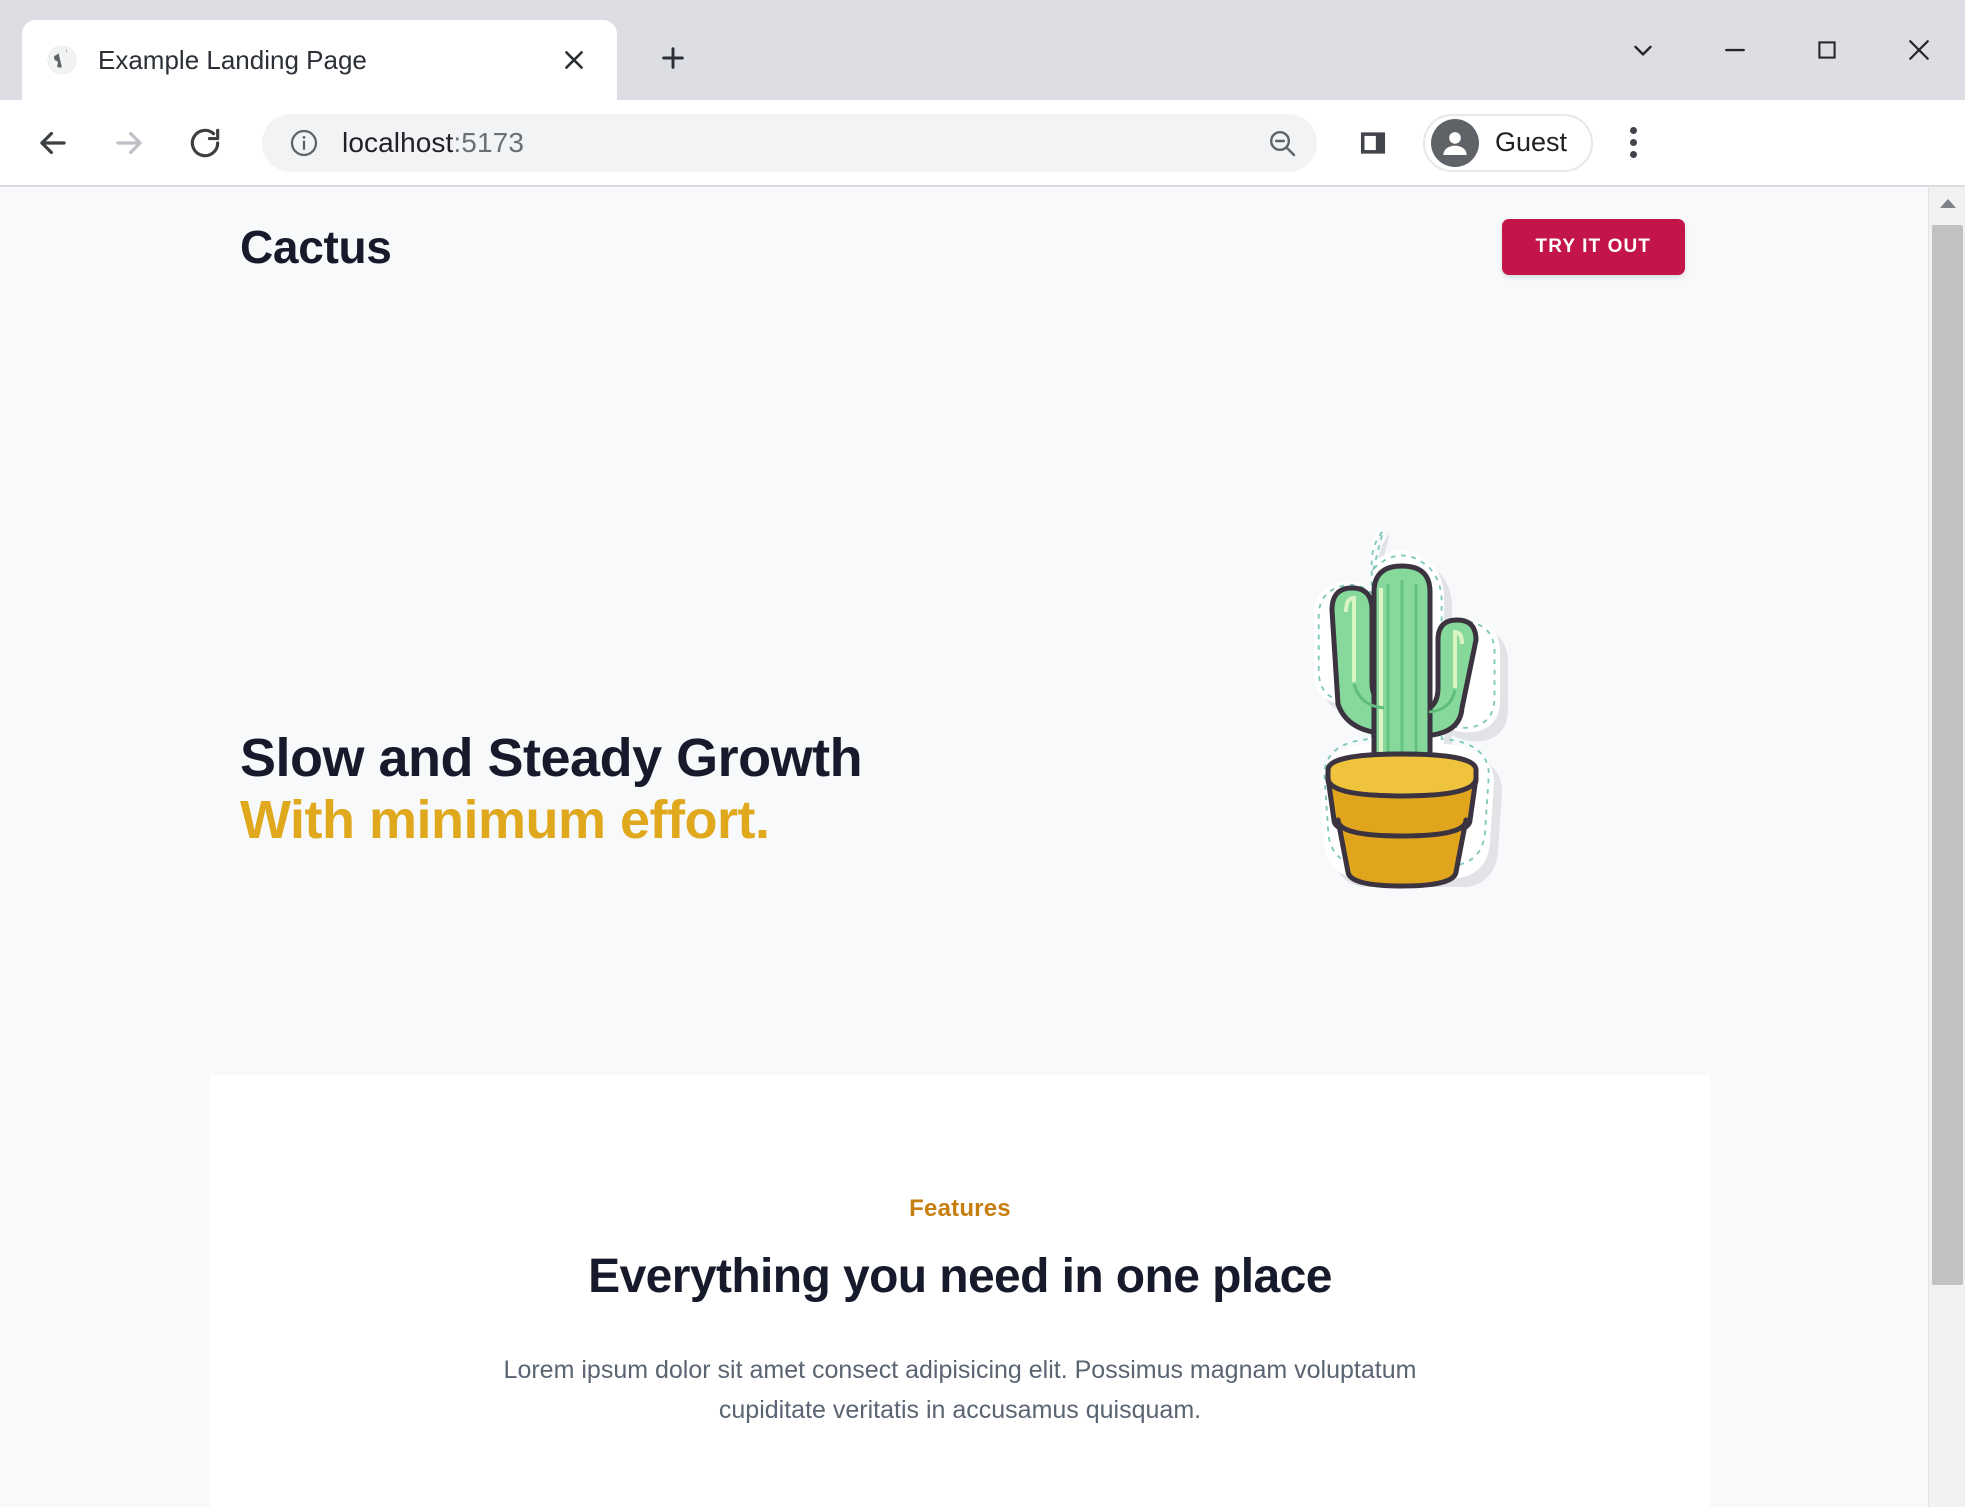 Image resolution: width=1965 pixels, height=1507 pixels. Describe the element at coordinates (232, 59) in the screenshot. I see `tab-title: Example Landing Page` at that location.